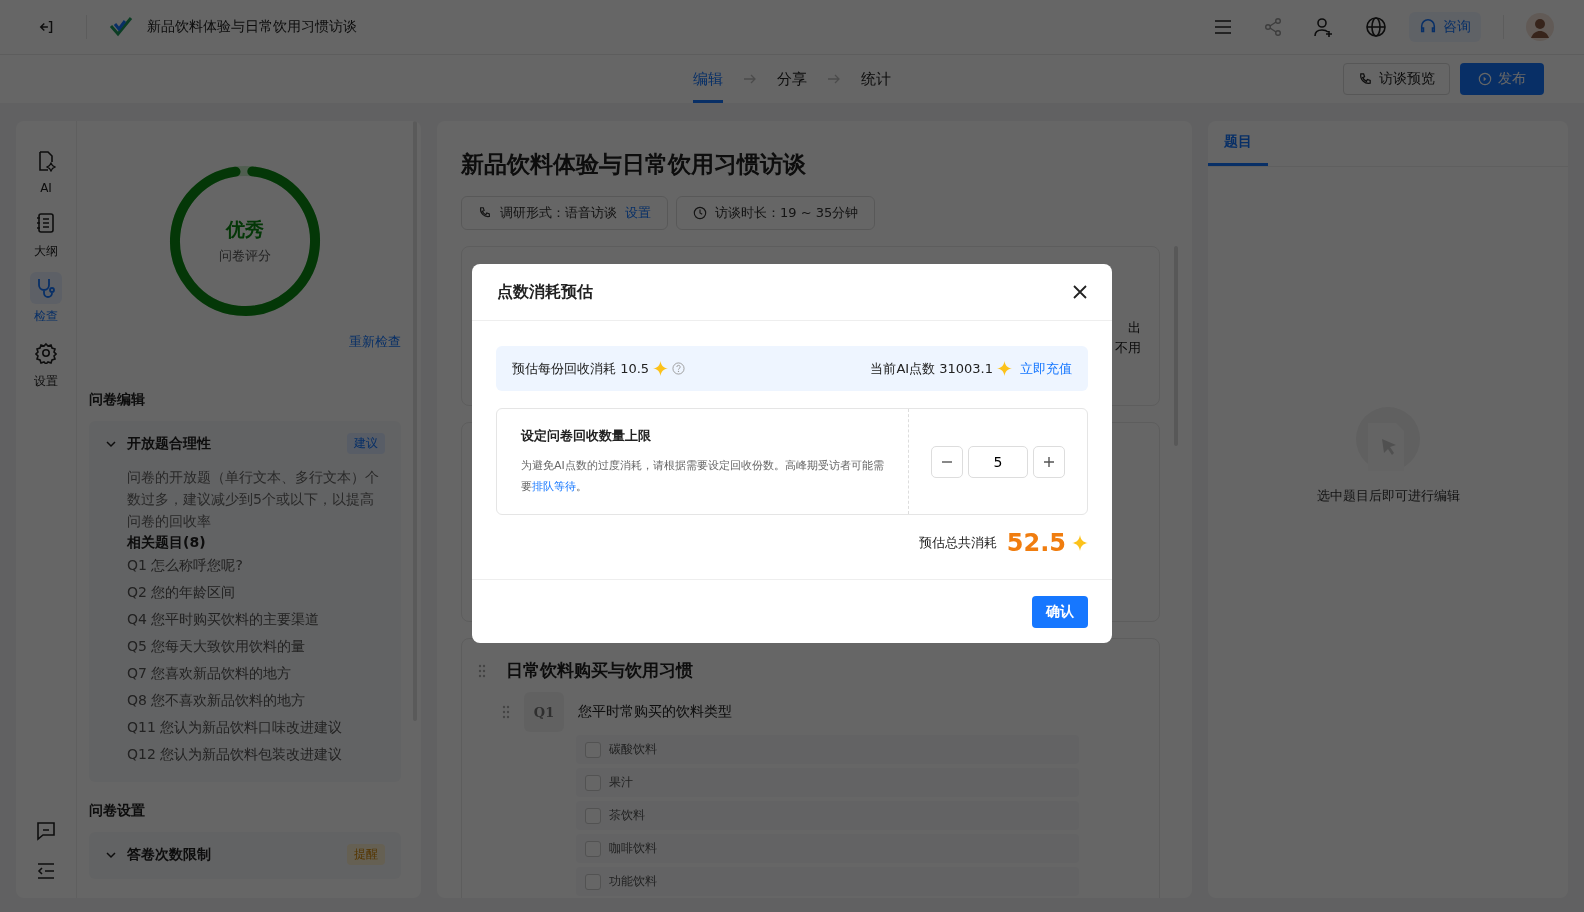 The width and height of the screenshot is (1584, 912). Describe the element at coordinates (375, 342) in the screenshot. I see `recheck-link: 重新检查` at that location.